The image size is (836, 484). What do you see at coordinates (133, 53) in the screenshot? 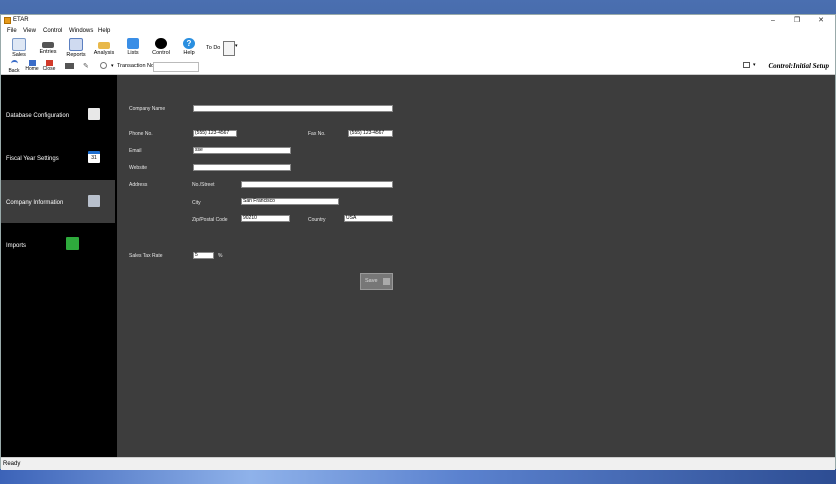
I see `lists-label: Lists` at bounding box center [133, 53].